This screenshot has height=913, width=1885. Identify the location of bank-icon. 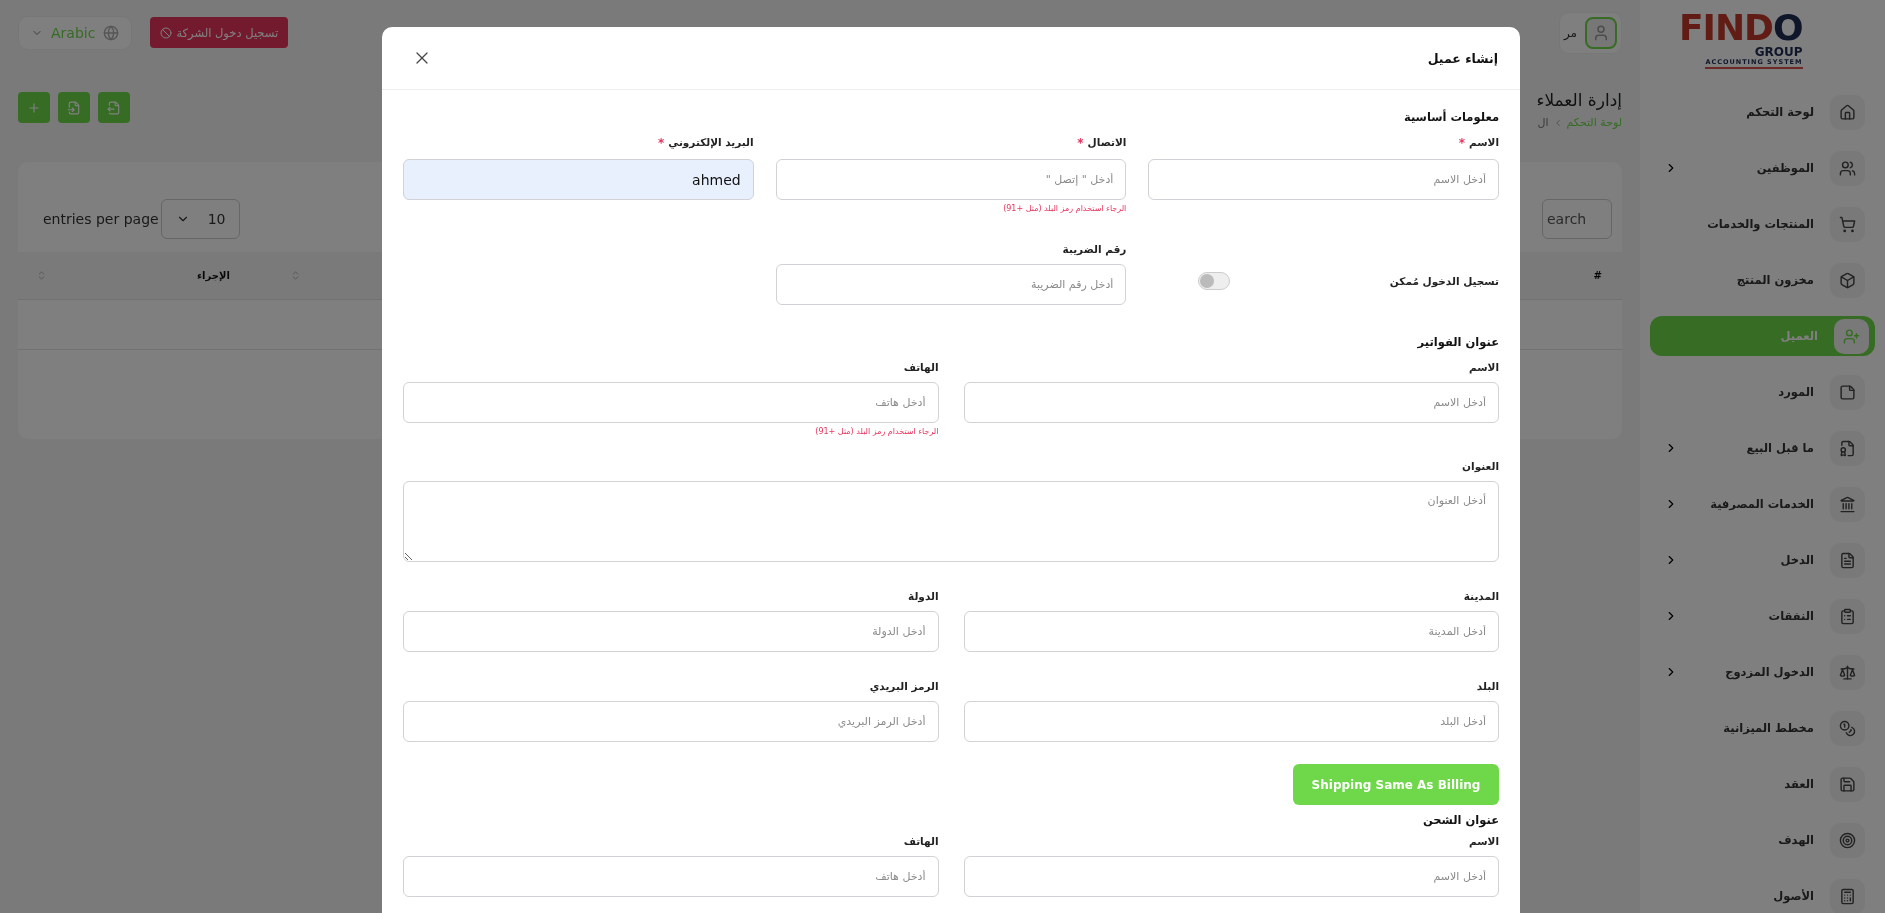
(1847, 504).